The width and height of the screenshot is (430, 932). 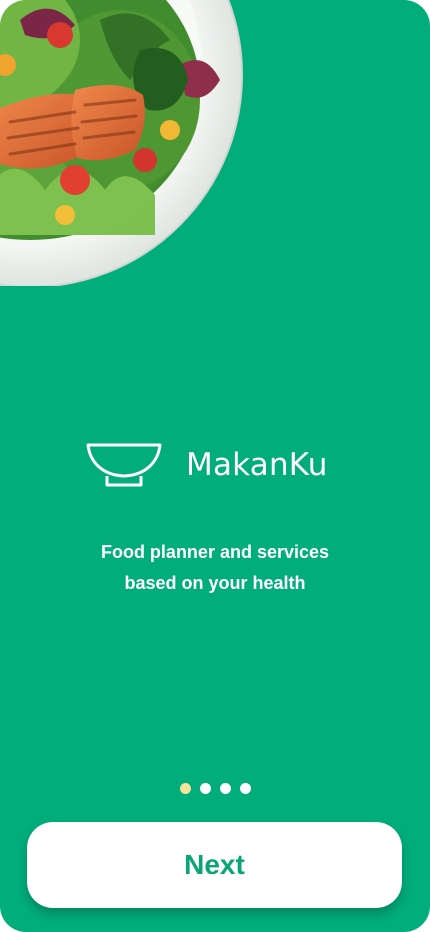 What do you see at coordinates (214, 865) in the screenshot?
I see `next-button: Next` at bounding box center [214, 865].